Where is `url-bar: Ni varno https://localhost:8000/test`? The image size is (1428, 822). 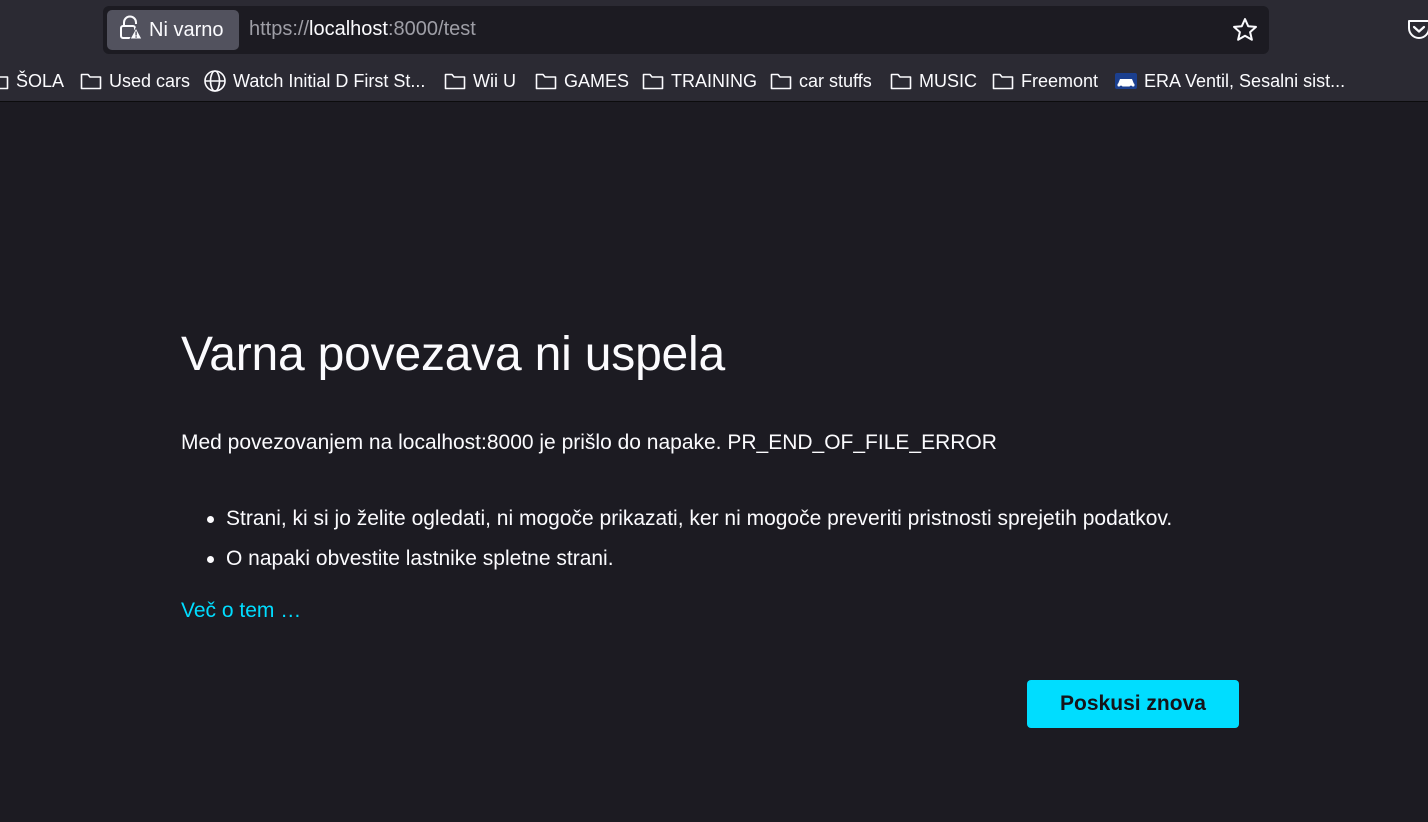
url-bar: Ni varno https://localhost:8000/test is located at coordinates (686, 30).